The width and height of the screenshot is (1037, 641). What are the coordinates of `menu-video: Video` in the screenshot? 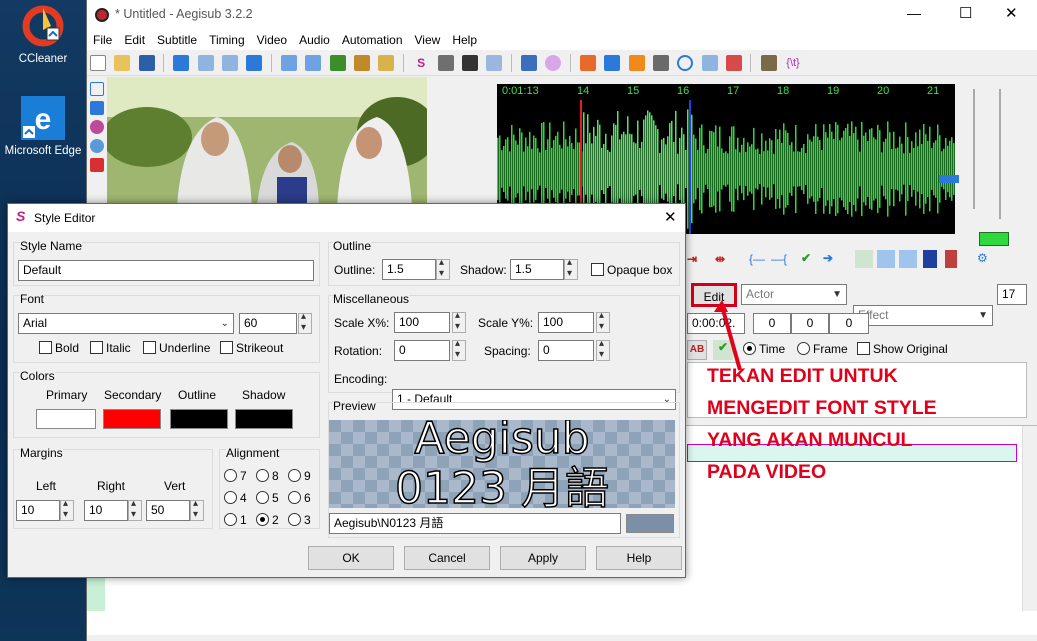 It's located at (272, 40).